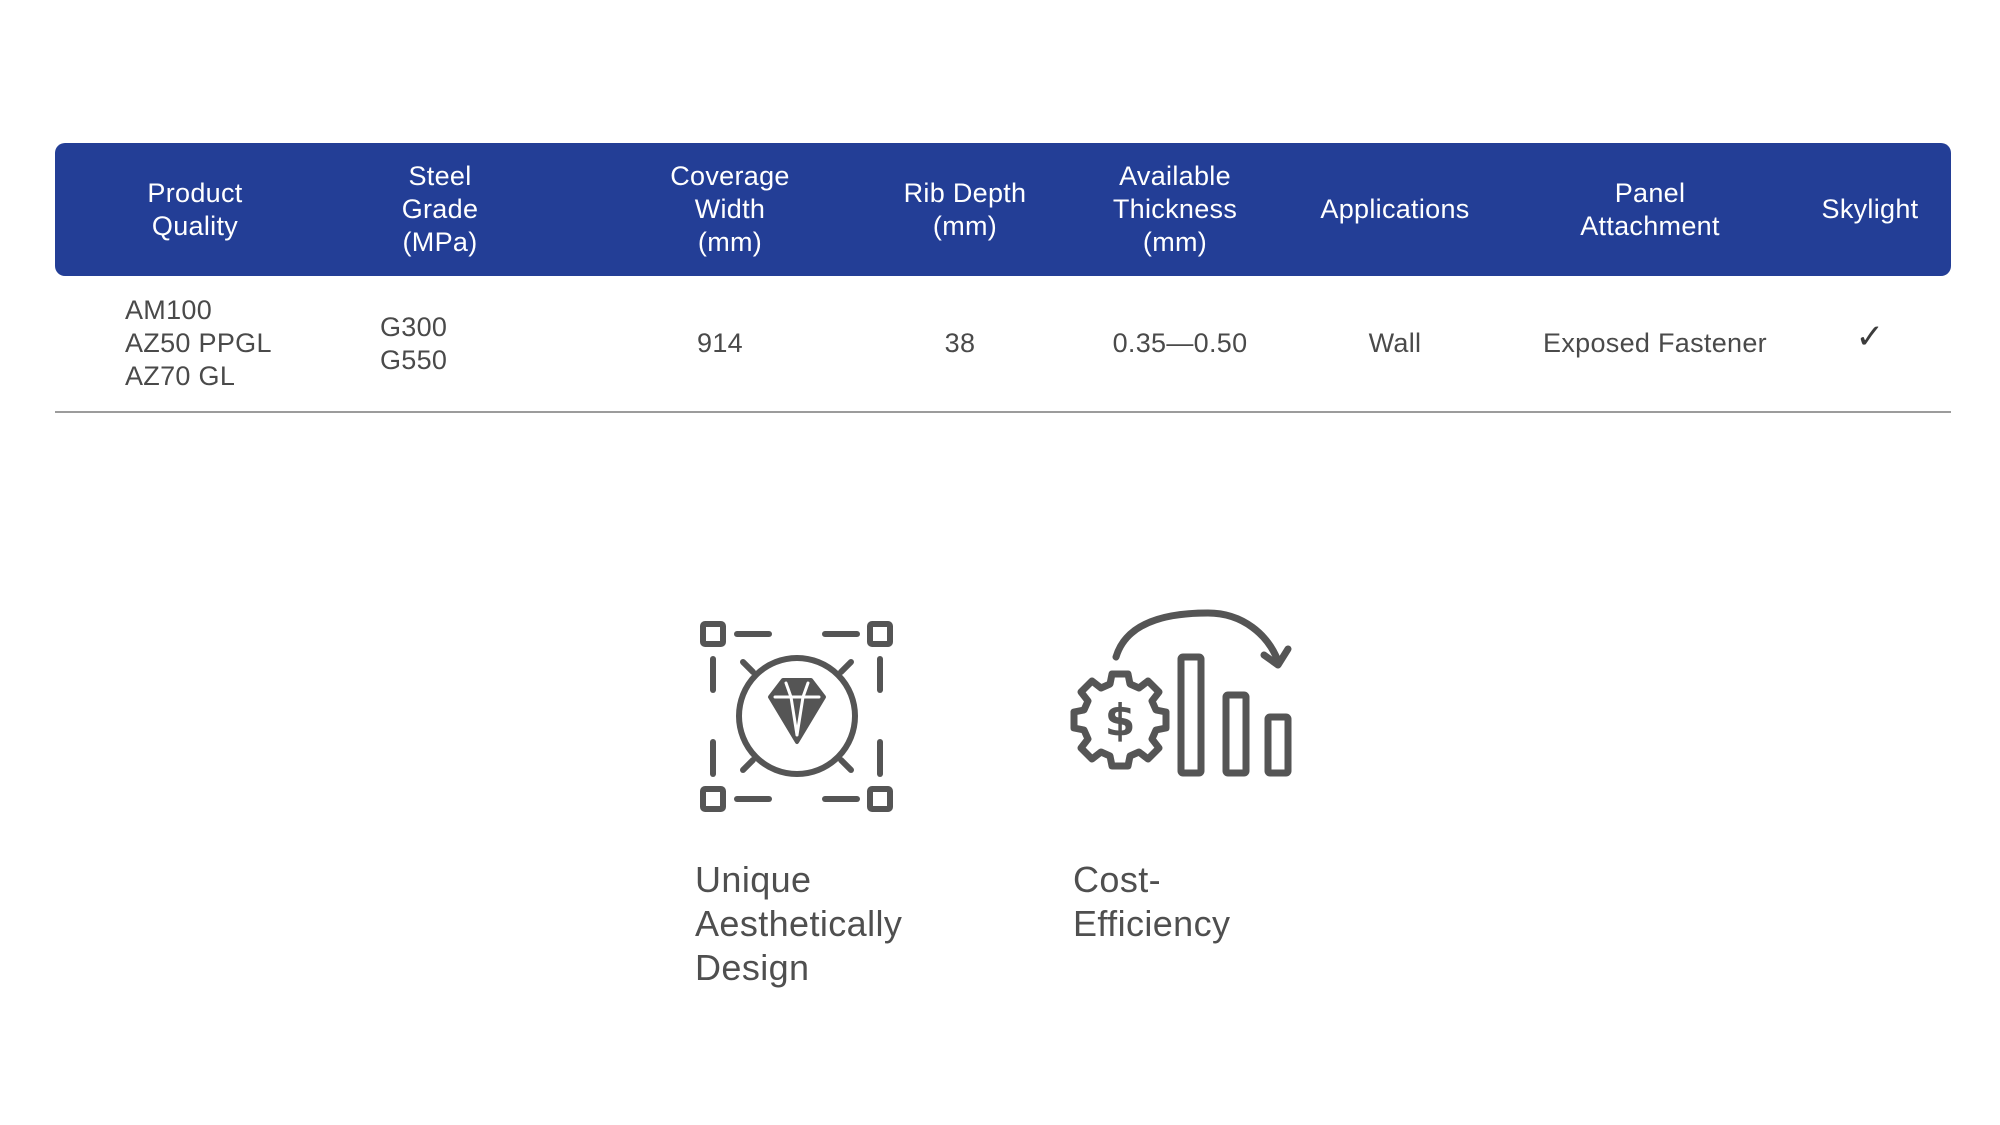 The width and height of the screenshot is (2000, 1125). Describe the element at coordinates (1655, 343) in the screenshot. I see `cell-panel-attachment: Exposed Fastener` at that location.